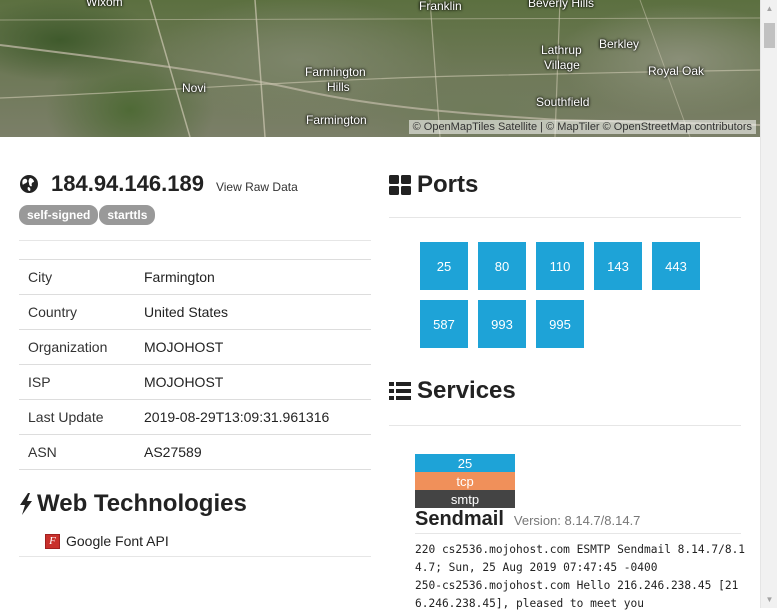 The height and width of the screenshot is (613, 777). Describe the element at coordinates (117, 541) in the screenshot. I see `web-tech-label: Google Font API` at that location.